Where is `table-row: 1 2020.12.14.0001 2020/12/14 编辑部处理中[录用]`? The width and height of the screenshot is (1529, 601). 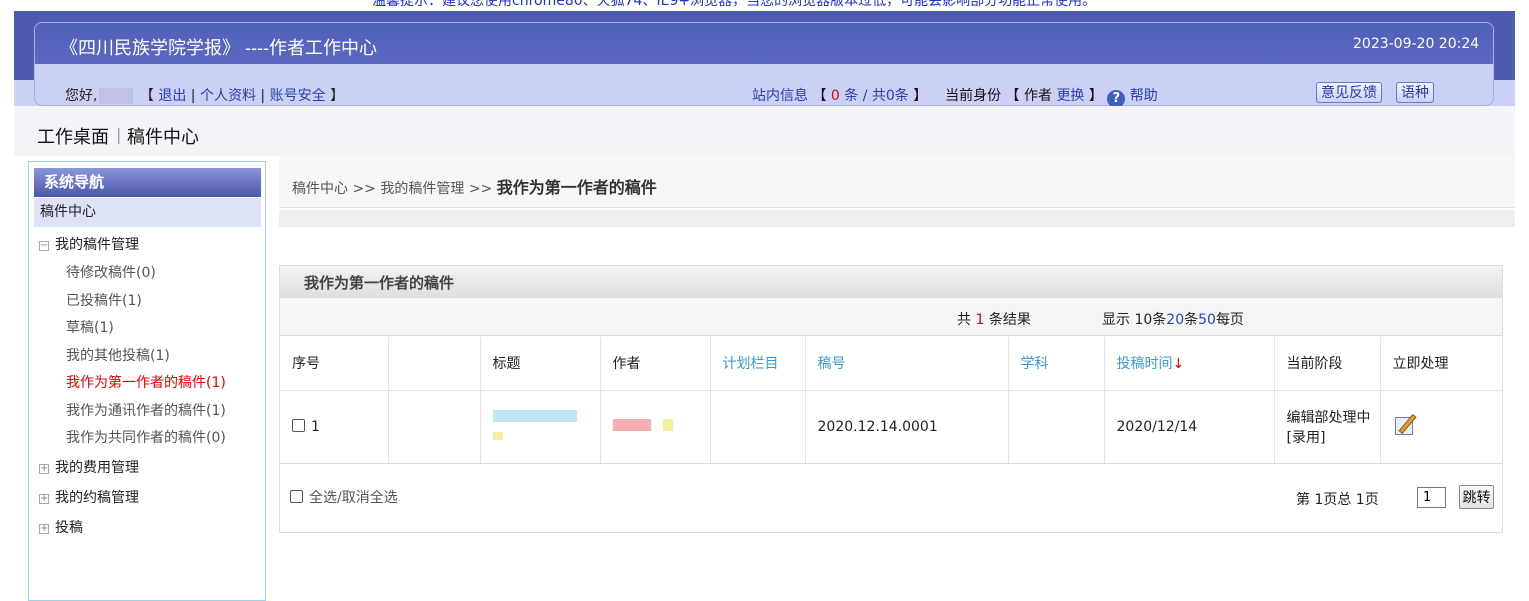 table-row: 1 2020.12.14.0001 2020/12/14 编辑部处理中[录用] is located at coordinates (891, 427).